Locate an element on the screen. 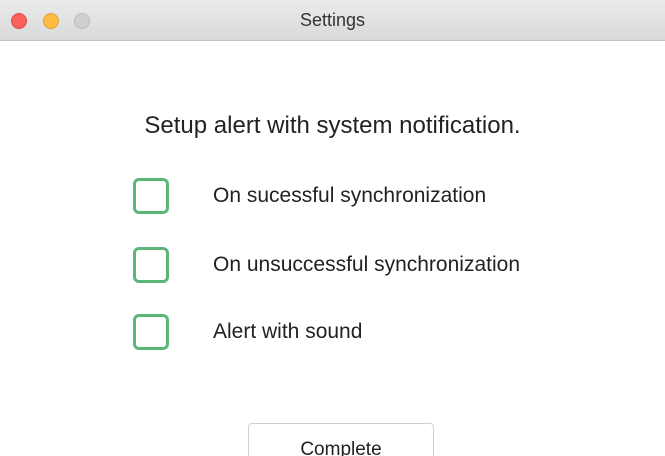  successful-sync-checkbox is located at coordinates (151, 196).